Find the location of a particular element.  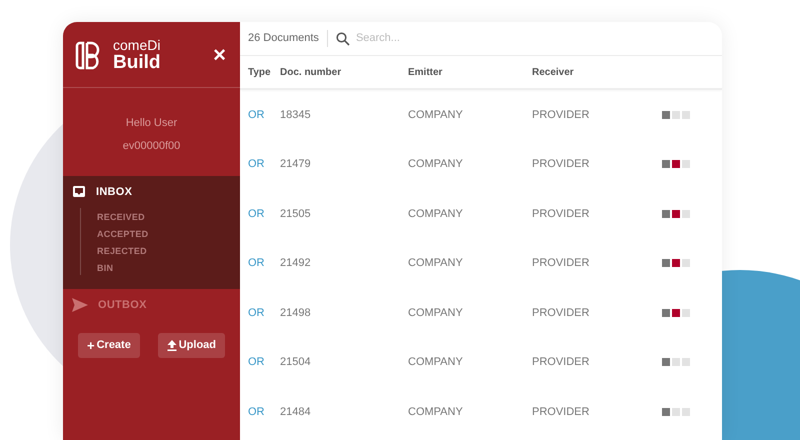

nav-item: INBOX is located at coordinates (151, 192).